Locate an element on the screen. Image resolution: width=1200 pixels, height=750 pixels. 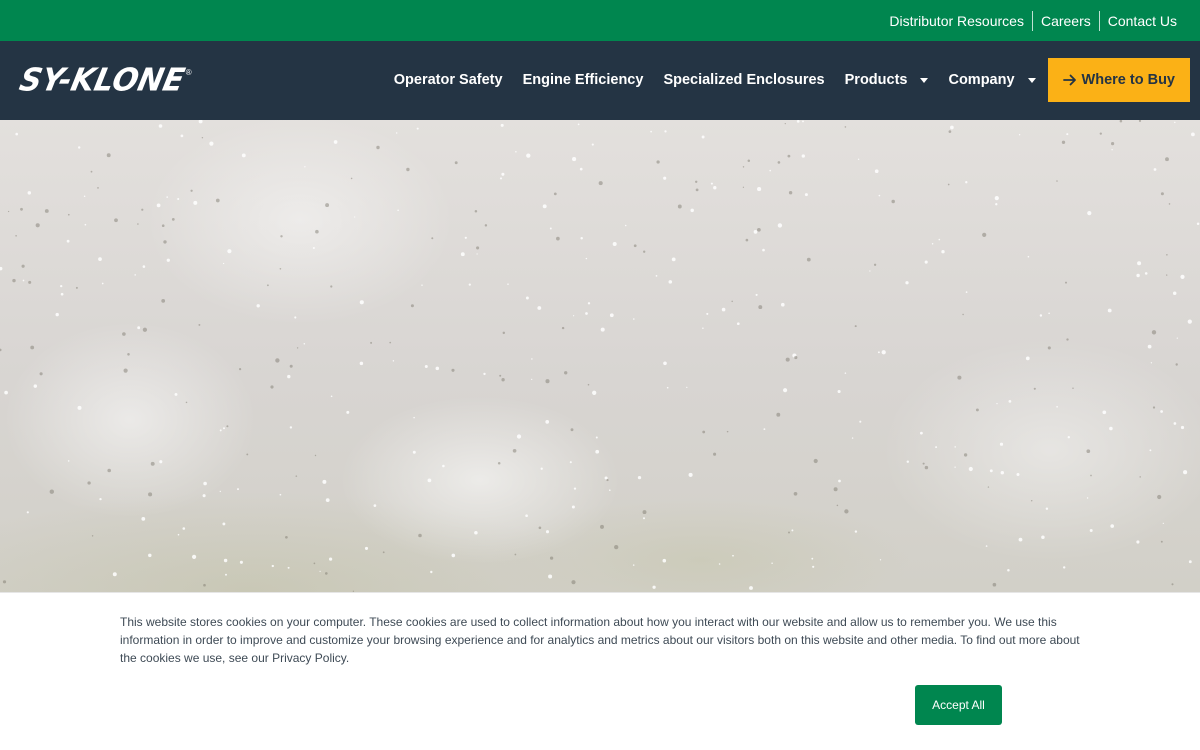
nav-item-company: Company is located at coordinates (991, 80).